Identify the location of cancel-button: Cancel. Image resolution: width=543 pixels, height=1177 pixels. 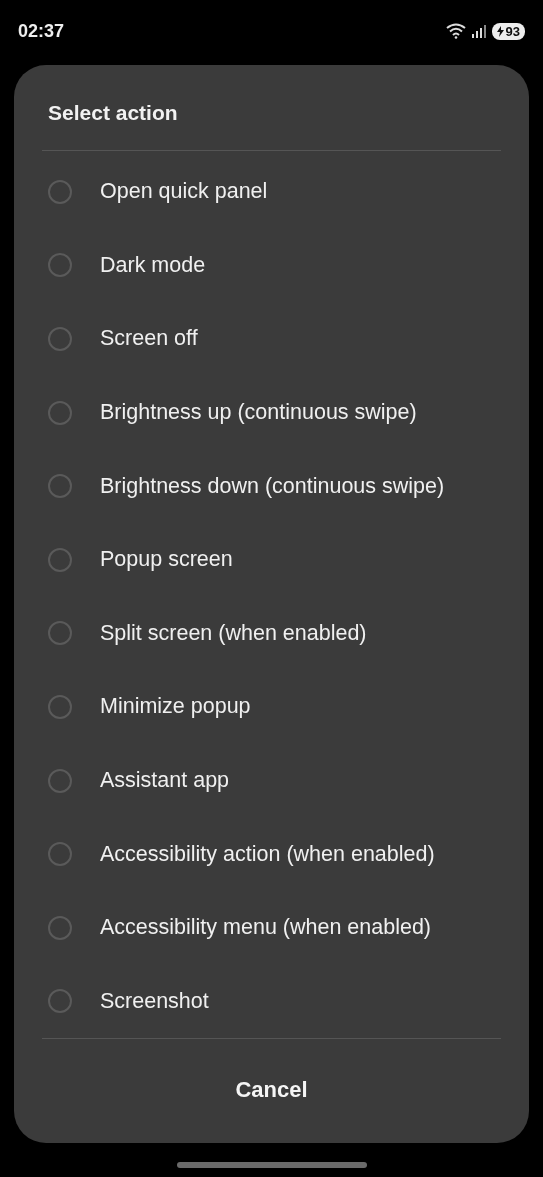
(271, 1091).